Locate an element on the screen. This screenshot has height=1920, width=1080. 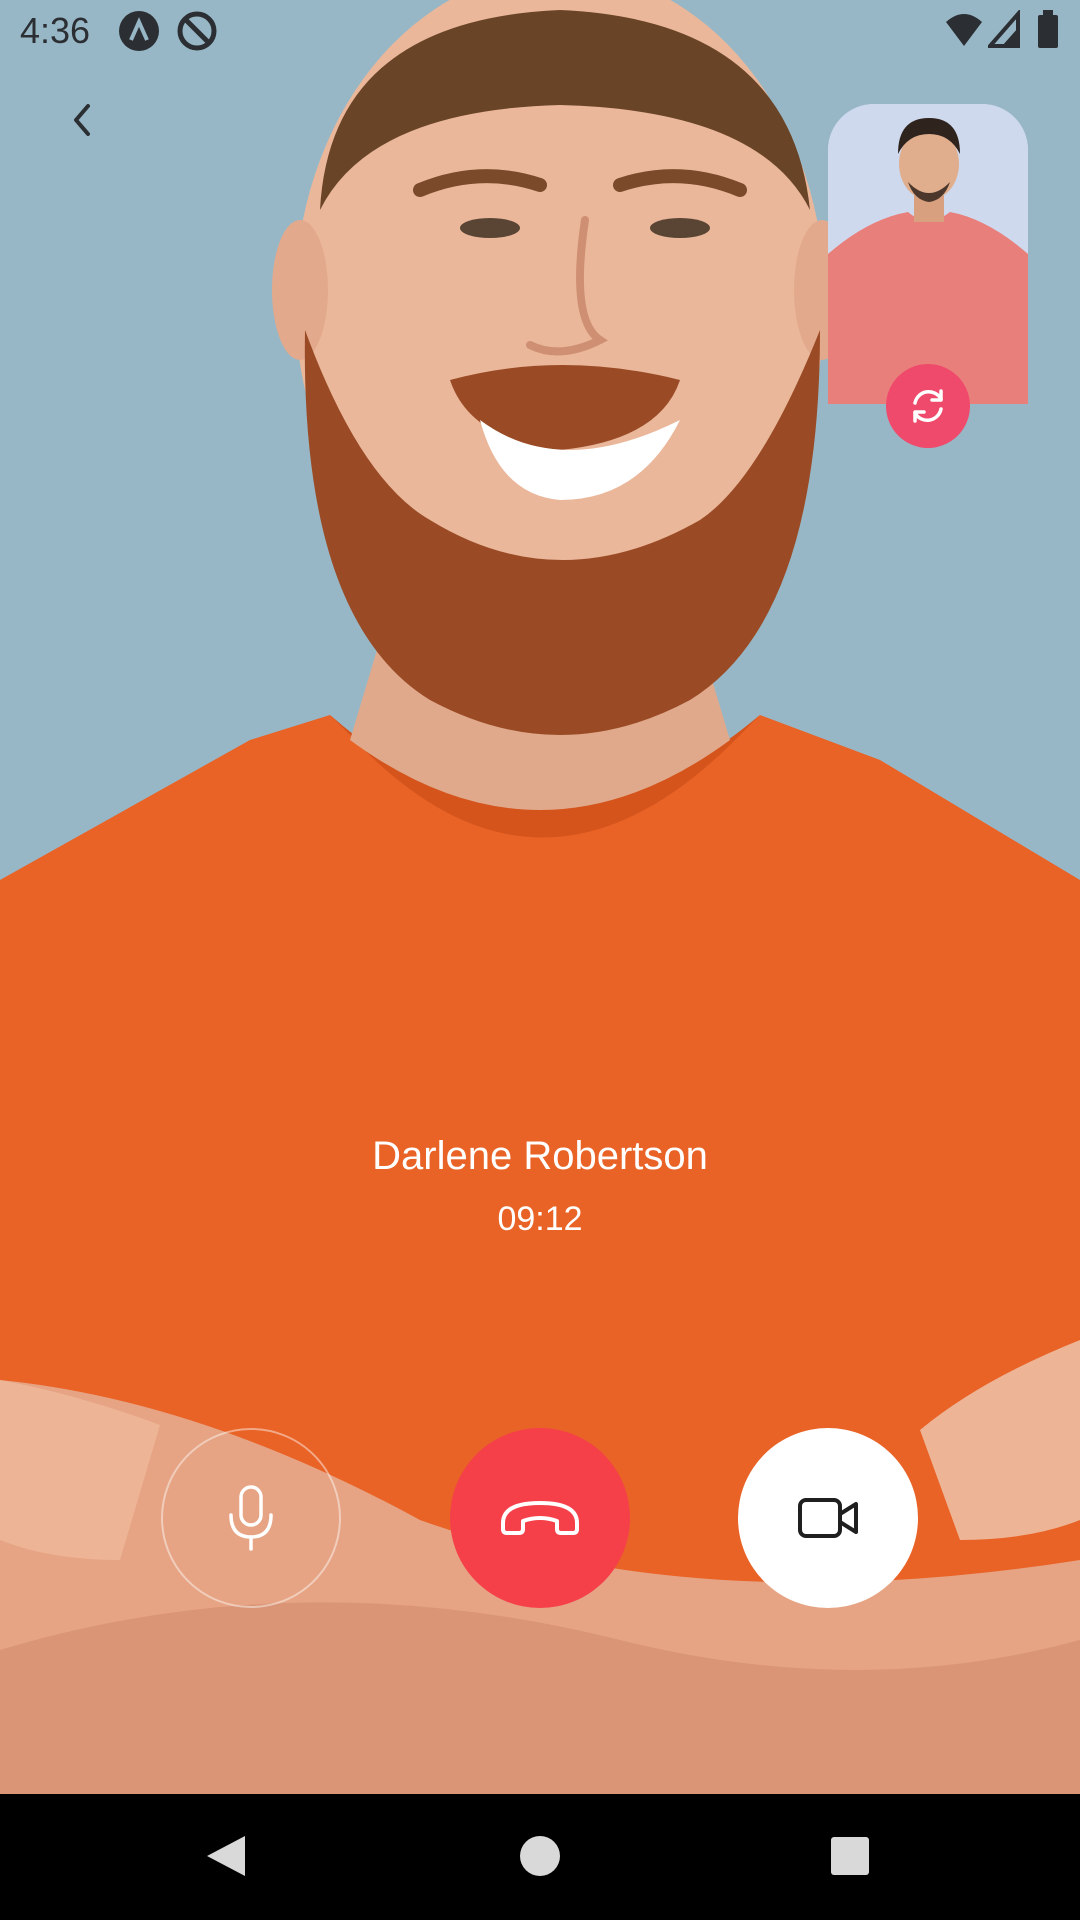
nav-home-button is located at coordinates (540, 1856).